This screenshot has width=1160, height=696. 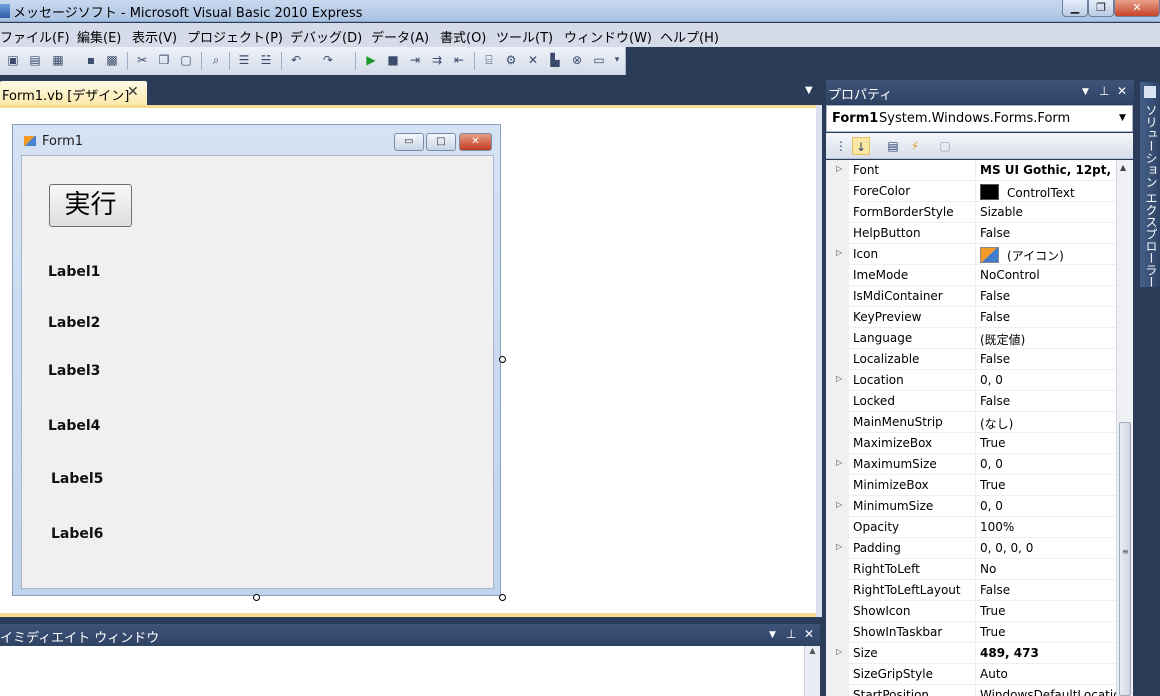 What do you see at coordinates (555, 60) in the screenshot?
I see `object-browser-icon: ▙` at bounding box center [555, 60].